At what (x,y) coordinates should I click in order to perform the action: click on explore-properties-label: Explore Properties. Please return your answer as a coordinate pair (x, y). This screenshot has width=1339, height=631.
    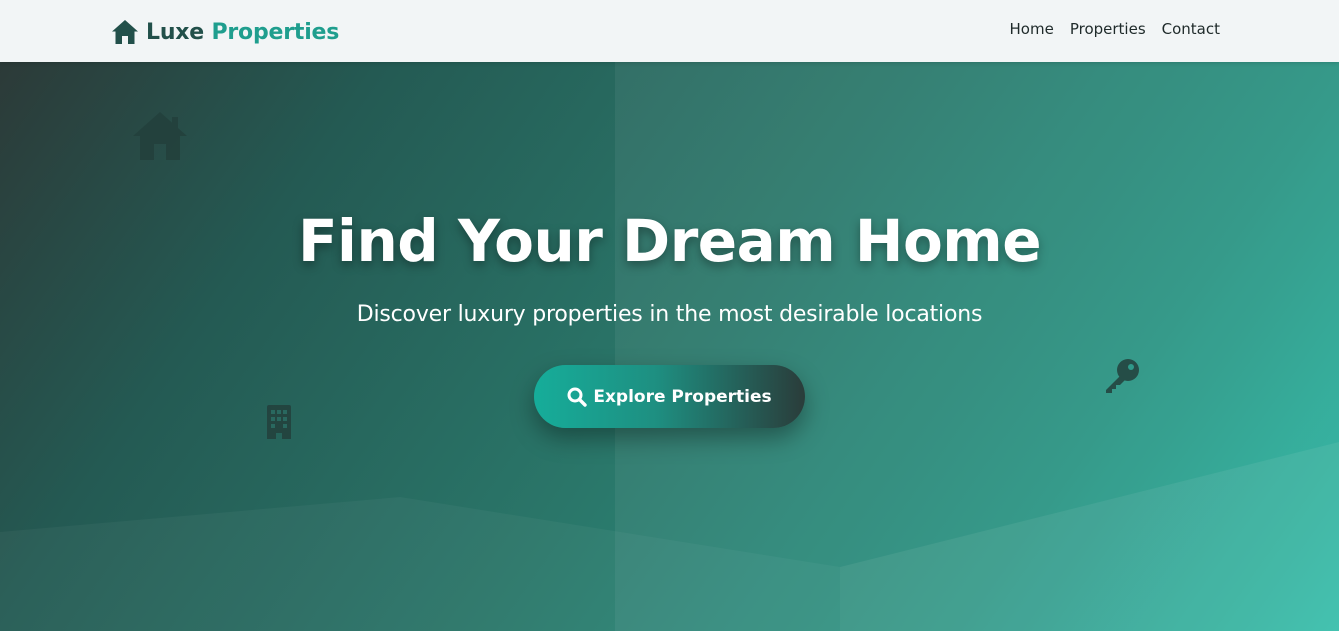
    Looking at the image, I should click on (682, 396).